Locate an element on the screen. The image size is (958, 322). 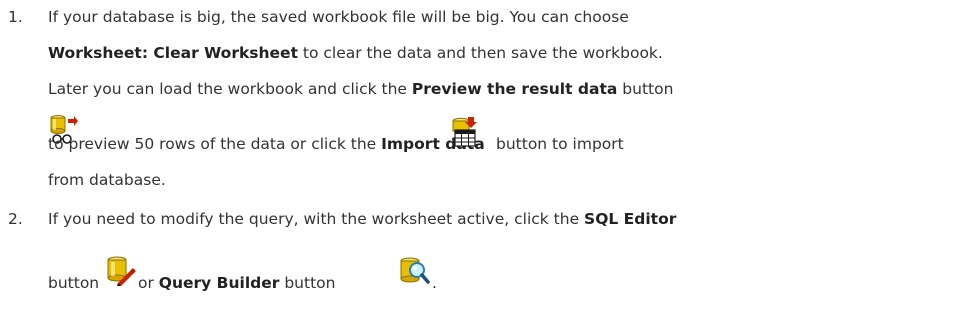
paragraph-line: button is located at coordinates (73, 283).